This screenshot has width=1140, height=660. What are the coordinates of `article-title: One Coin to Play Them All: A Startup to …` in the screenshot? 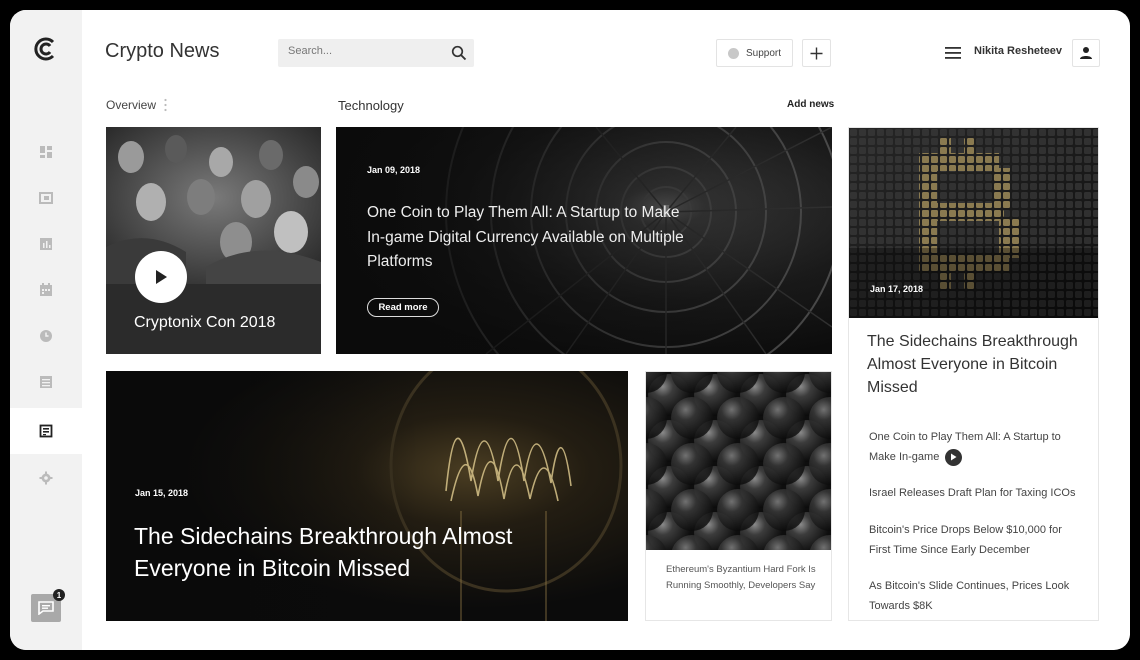 It's located at (527, 238).